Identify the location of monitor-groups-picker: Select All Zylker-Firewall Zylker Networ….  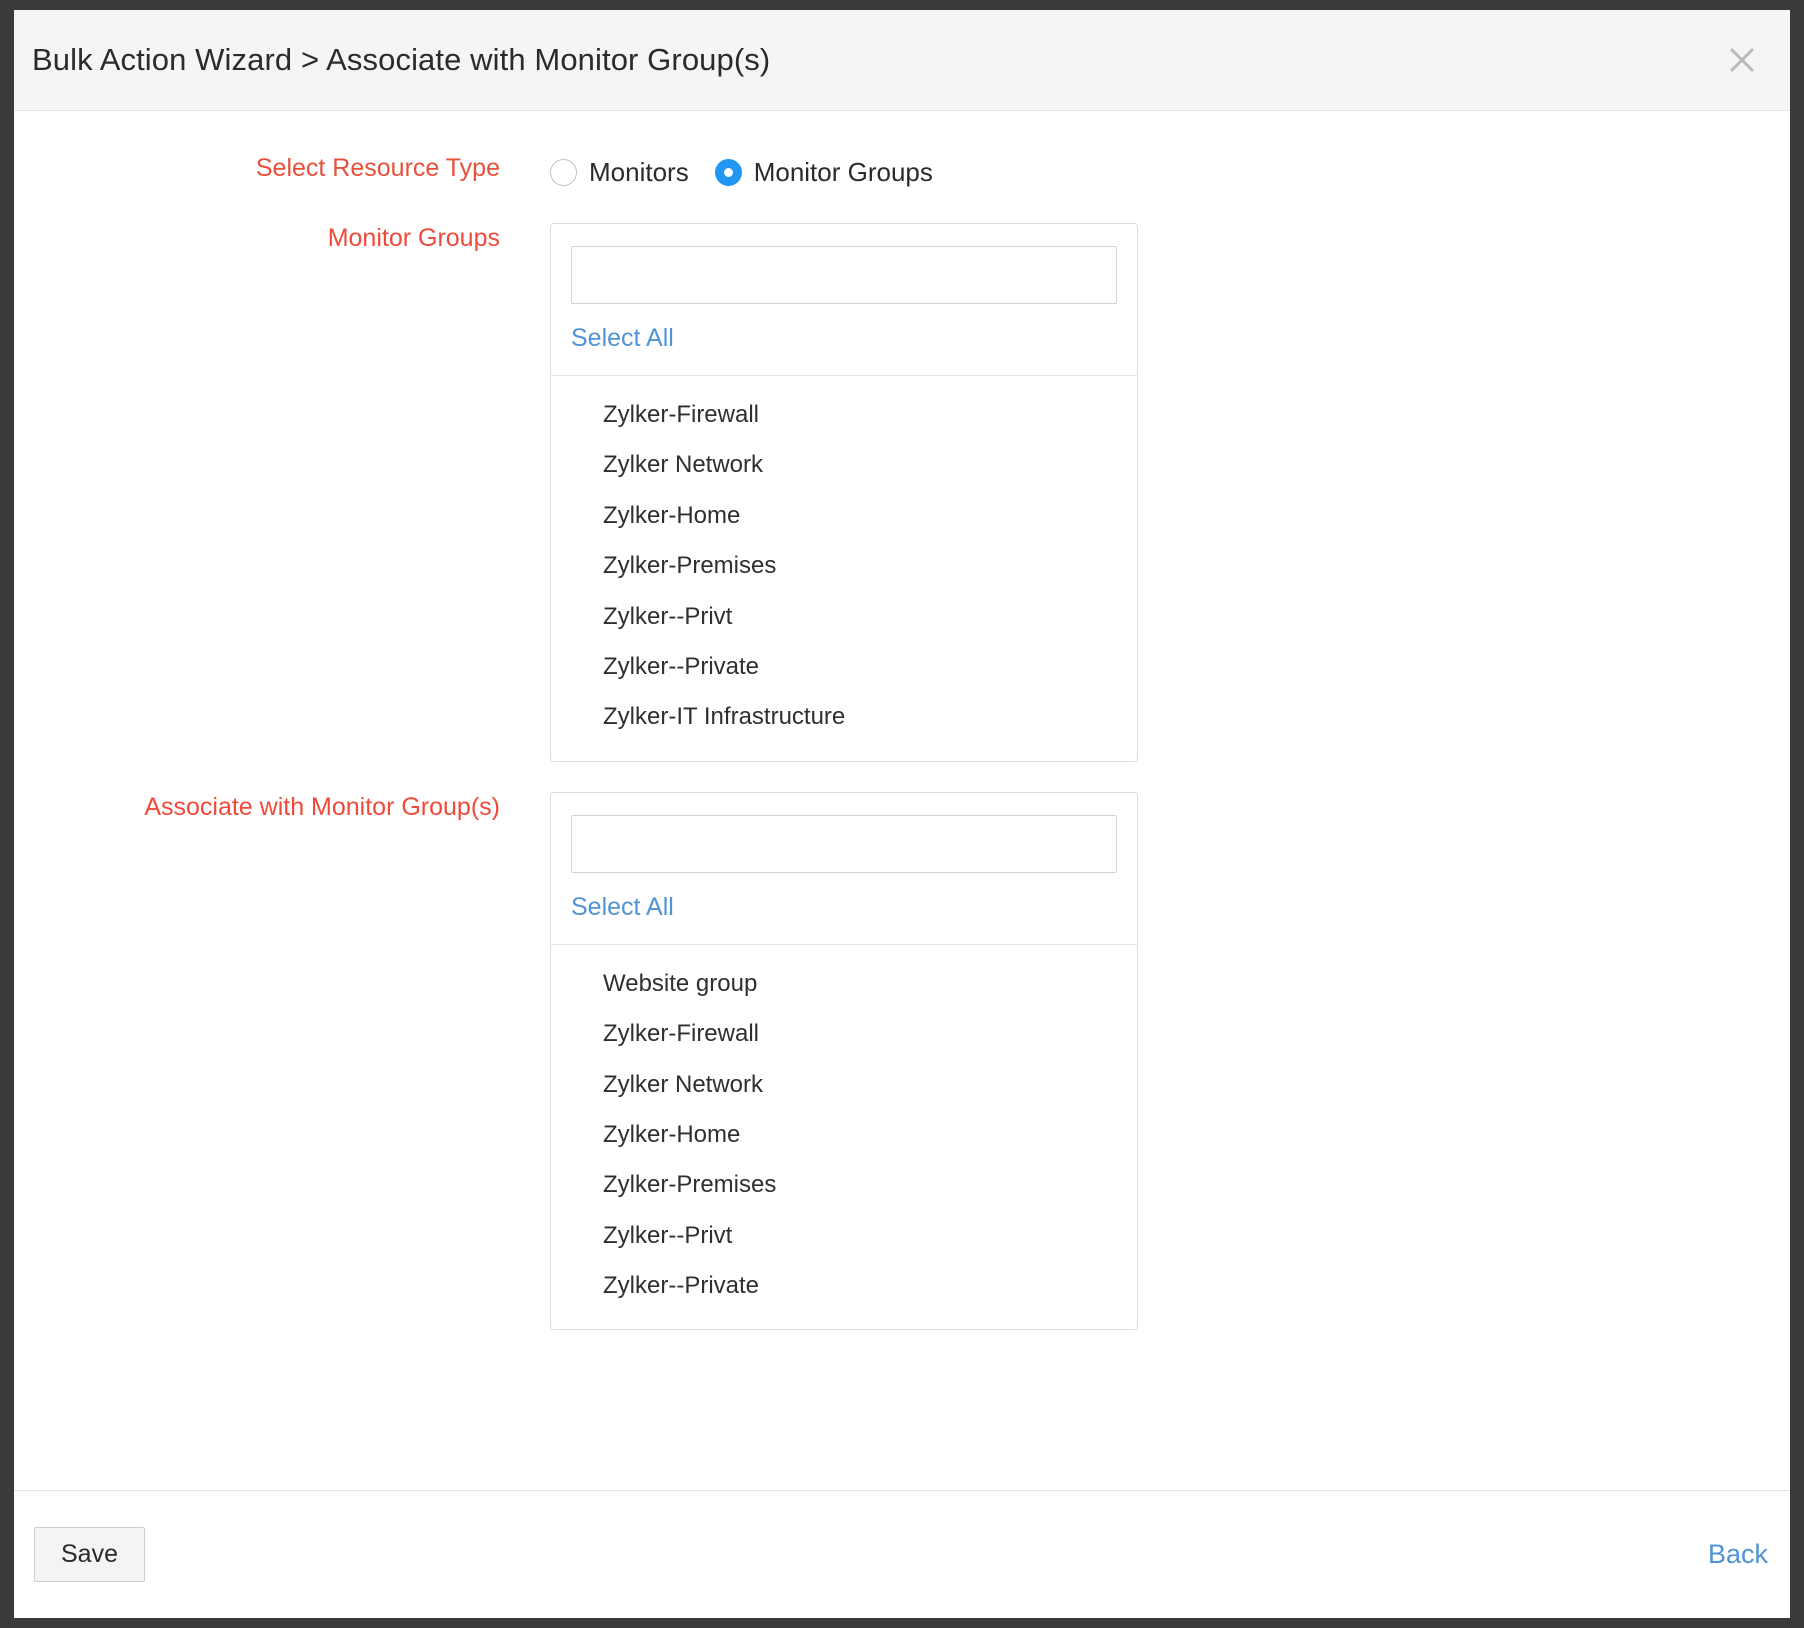
(844, 492).